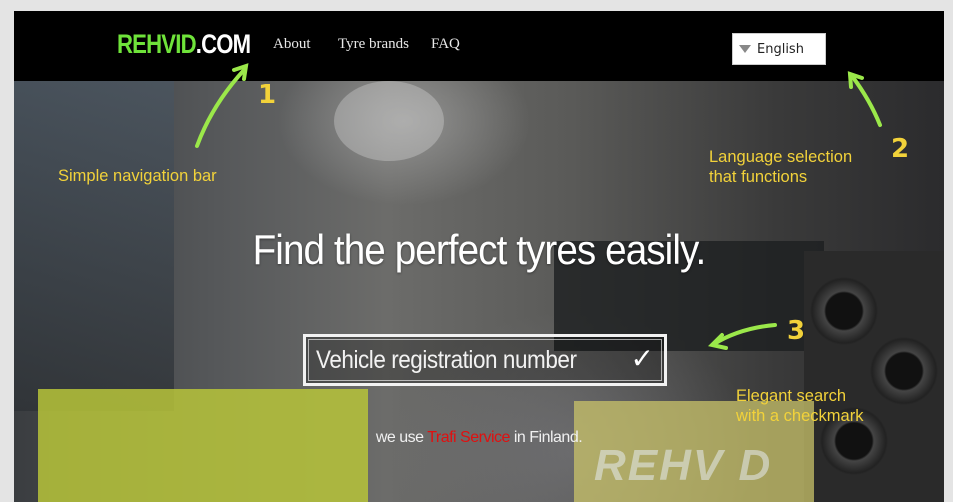  I want to click on annotation-search: Elegant search with a checkmark, so click(799, 406).